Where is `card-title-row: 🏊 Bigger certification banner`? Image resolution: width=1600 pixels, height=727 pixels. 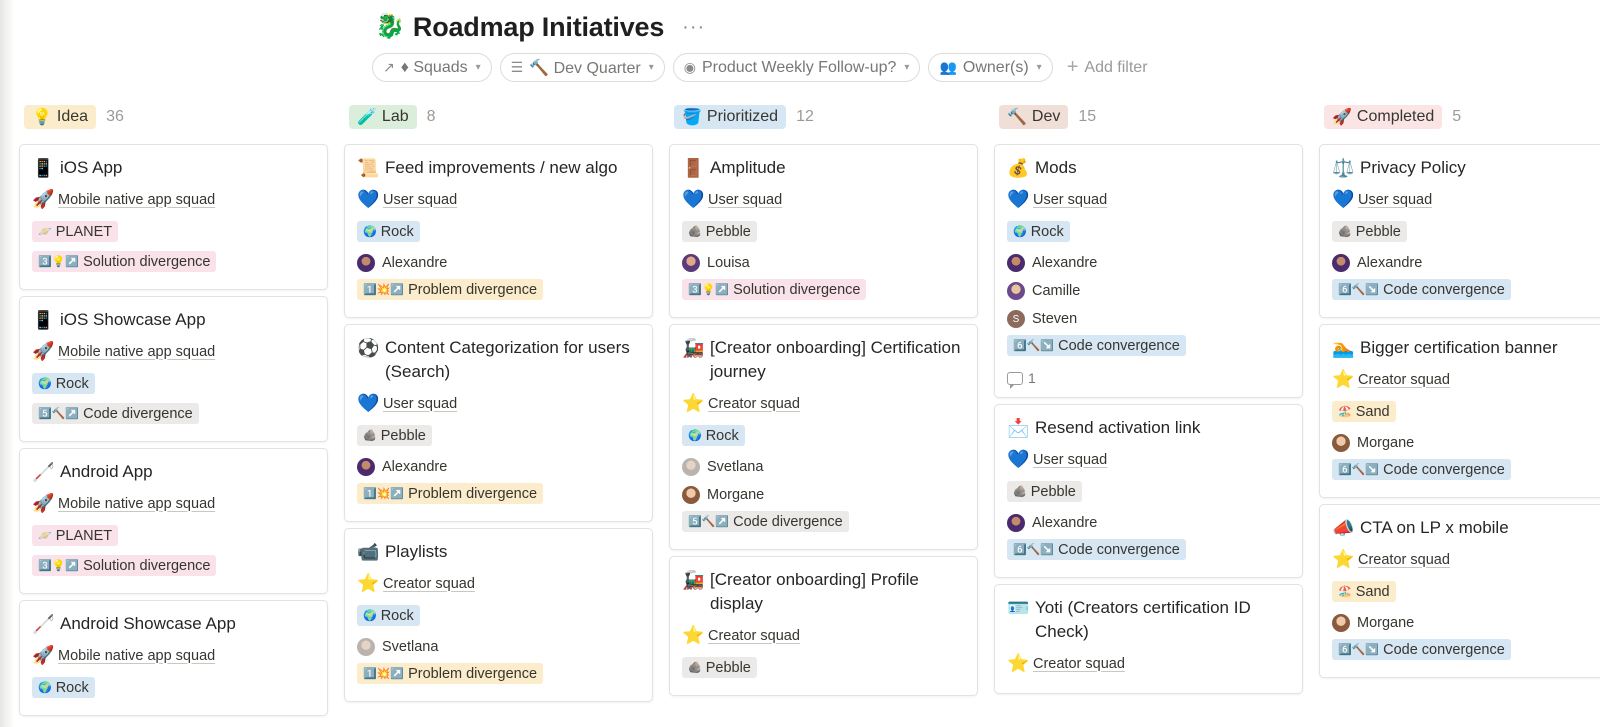 card-title-row: 🏊 Bigger certification banner is located at coordinates (1466, 348).